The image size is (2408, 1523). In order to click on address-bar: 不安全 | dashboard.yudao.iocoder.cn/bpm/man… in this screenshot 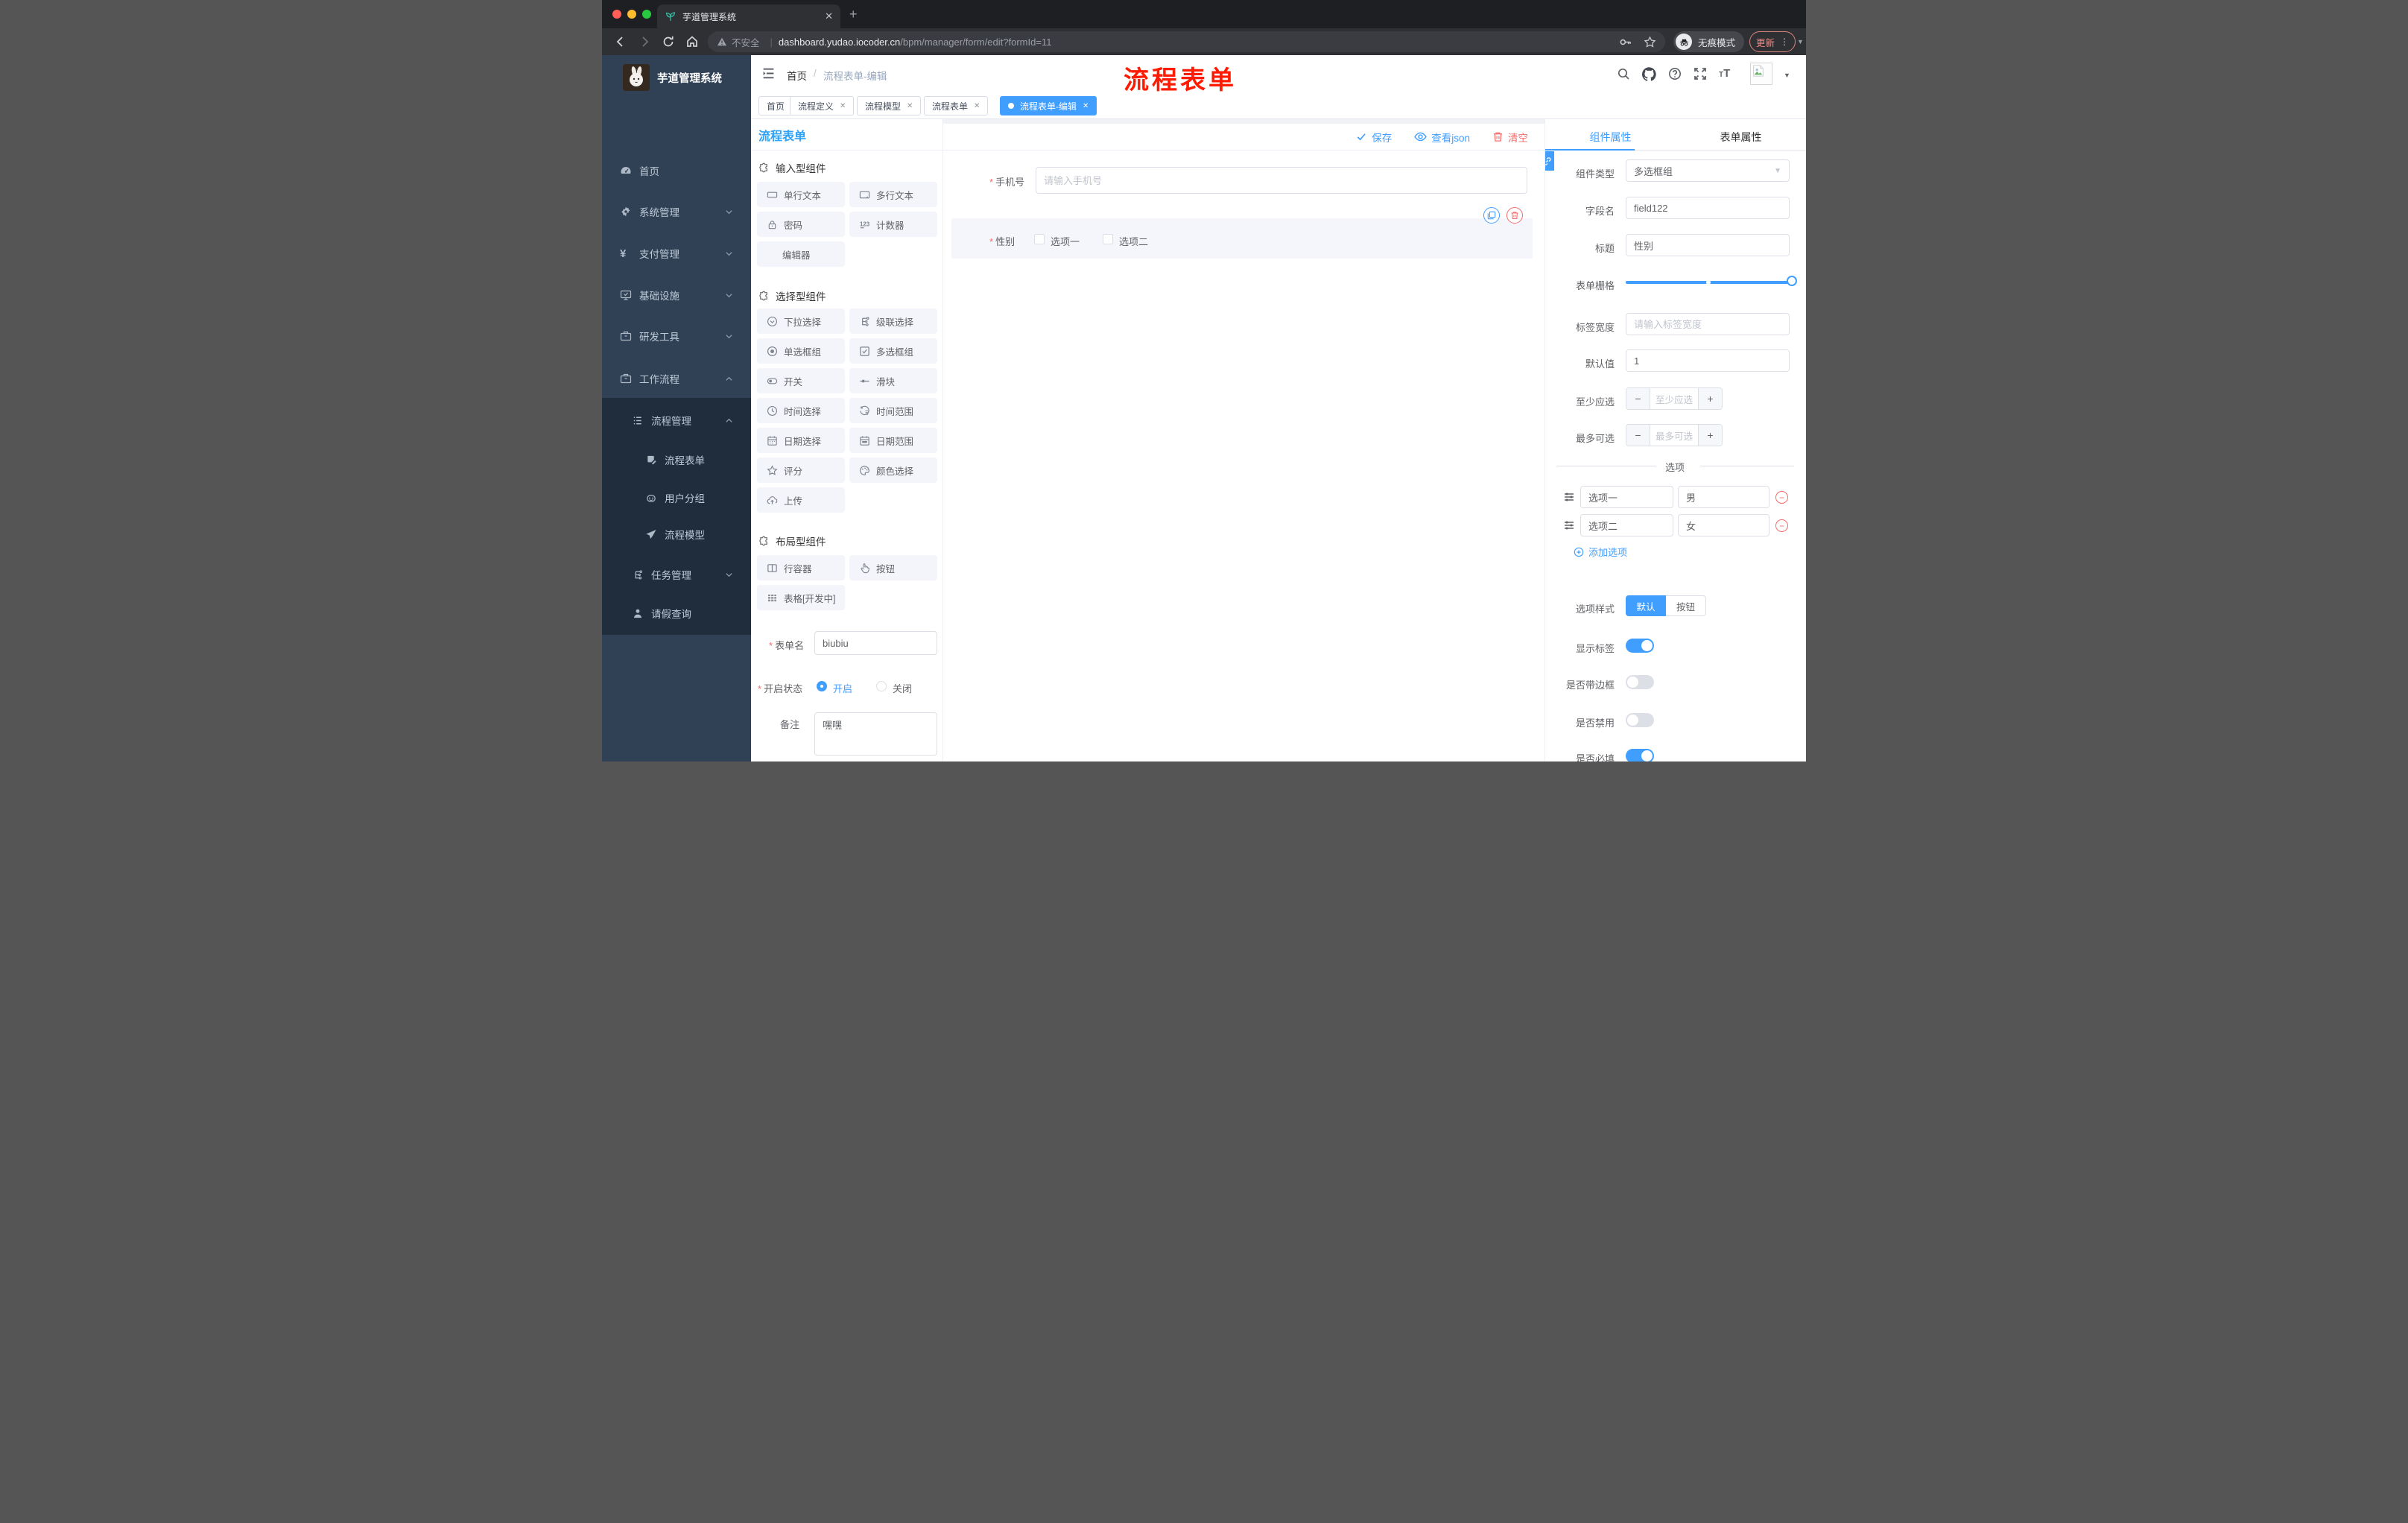, I will do `click(1186, 41)`.